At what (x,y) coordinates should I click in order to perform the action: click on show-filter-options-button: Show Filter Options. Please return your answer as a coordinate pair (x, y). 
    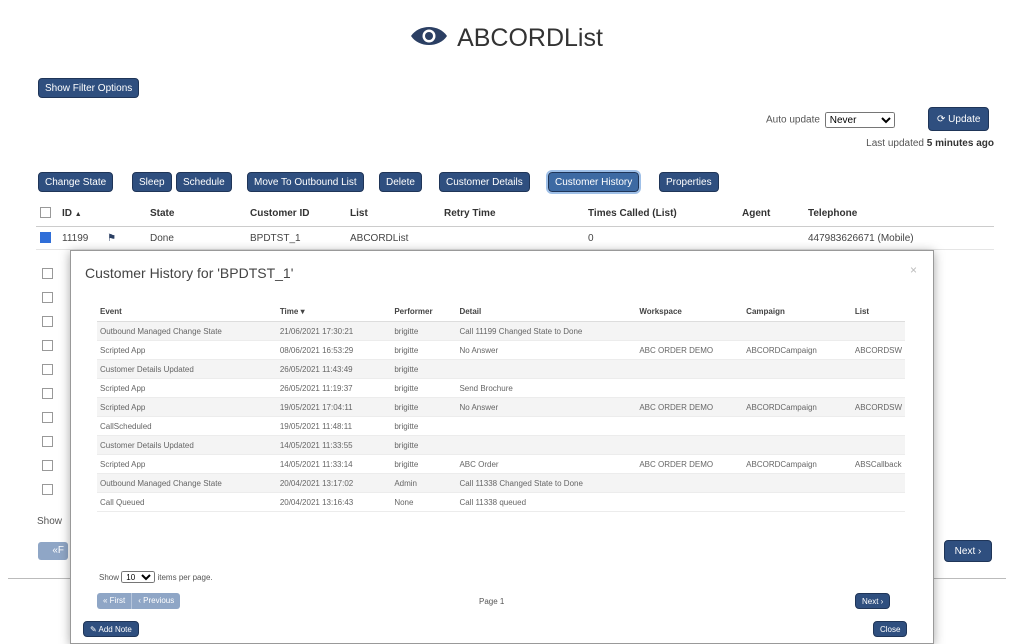
    Looking at the image, I should click on (89, 88).